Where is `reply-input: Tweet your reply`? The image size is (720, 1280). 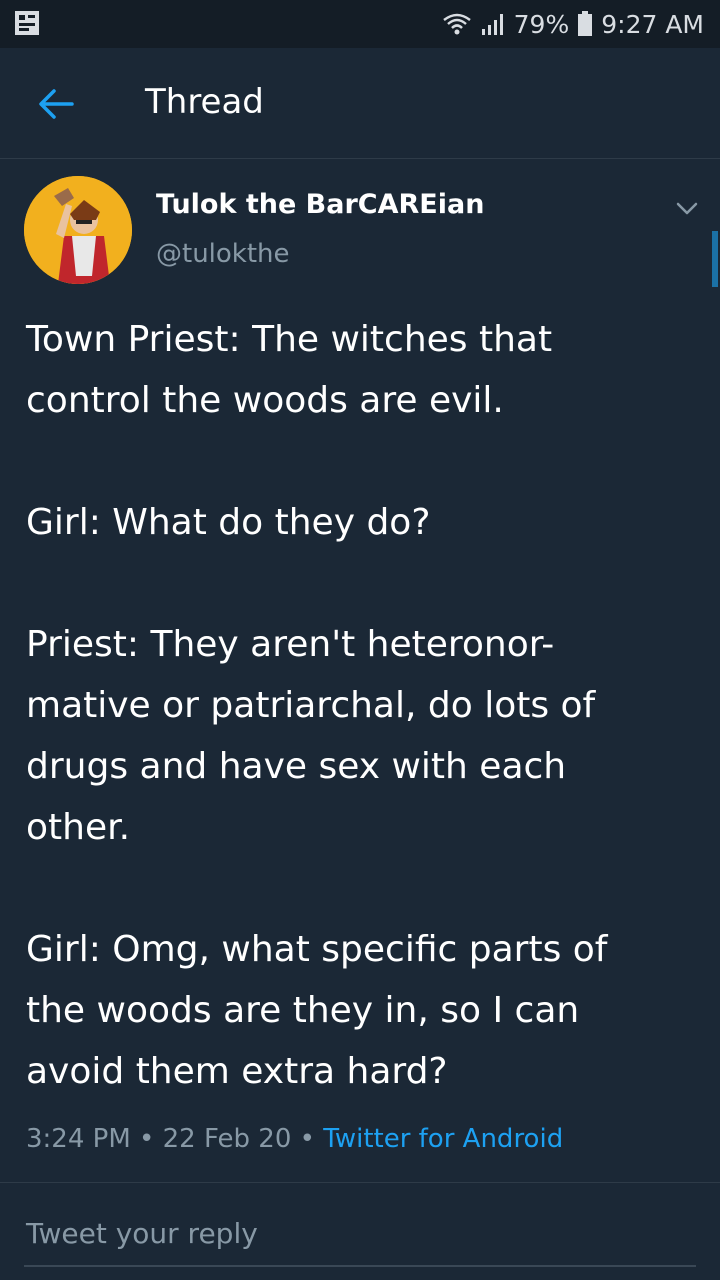 reply-input: Tweet your reply is located at coordinates (142, 1233).